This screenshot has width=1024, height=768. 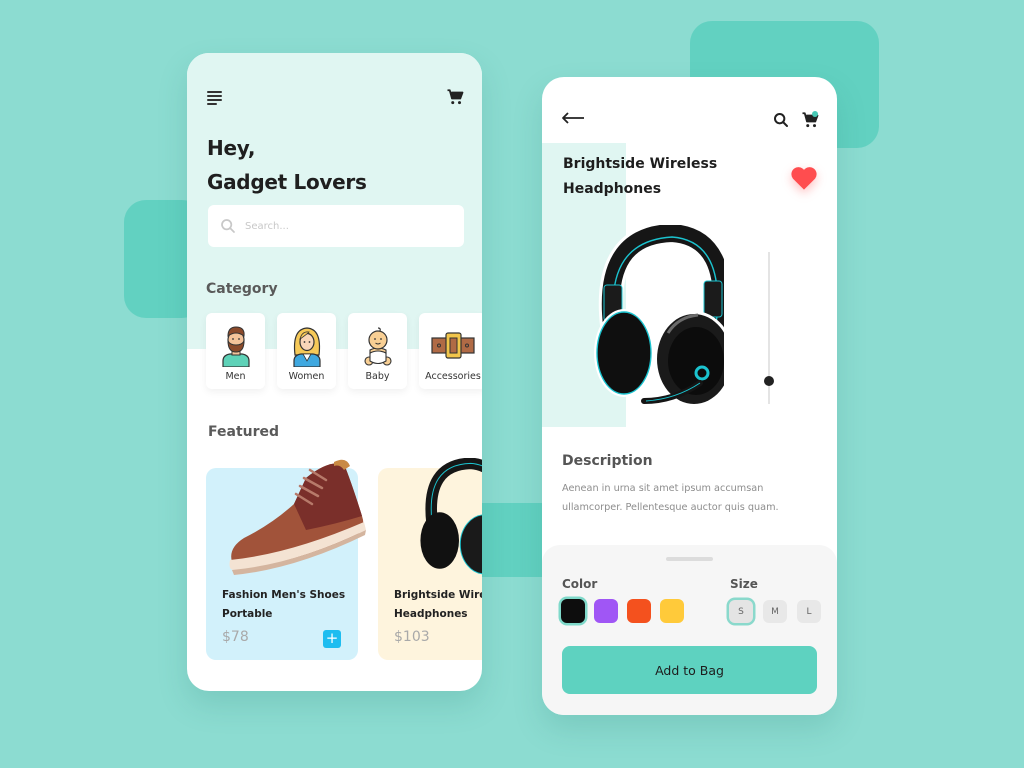 I want to click on greeting-line-2: Gadget Lovers, so click(x=287, y=182).